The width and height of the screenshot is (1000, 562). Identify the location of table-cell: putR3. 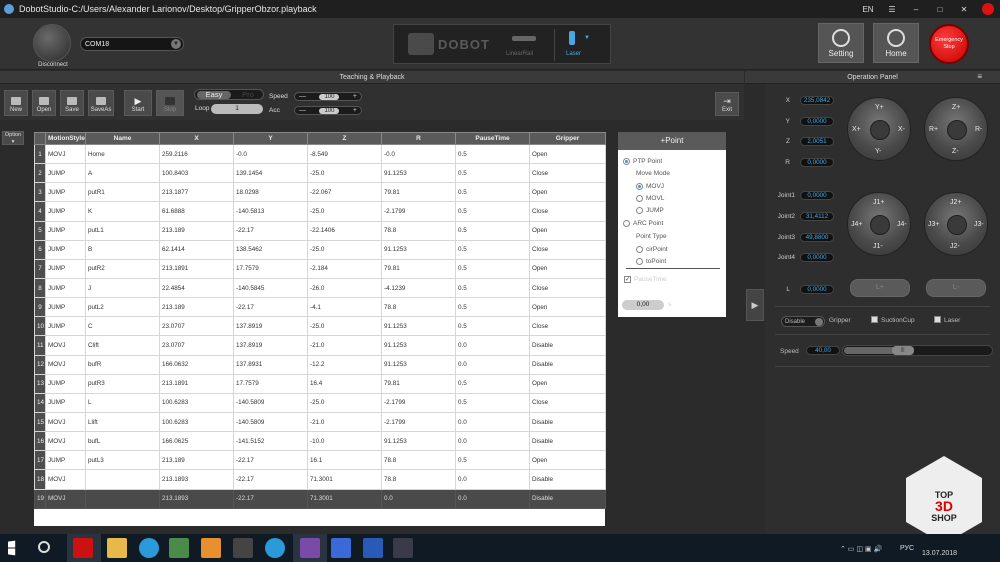
(122, 383).